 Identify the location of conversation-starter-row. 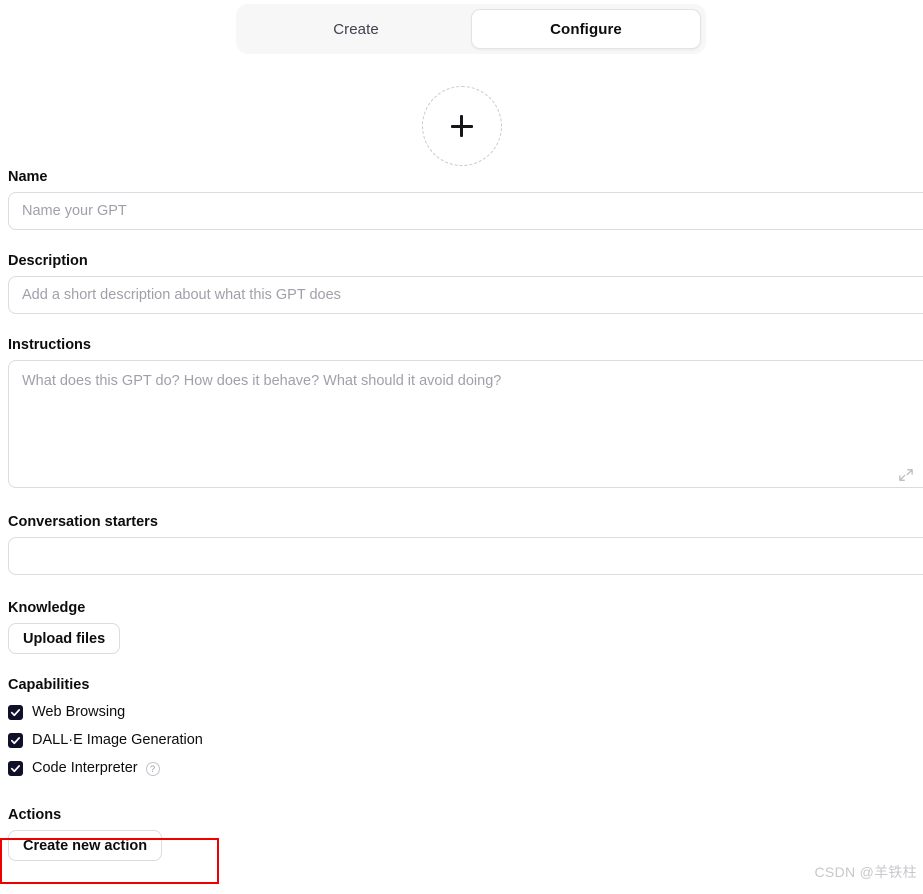
(465, 556).